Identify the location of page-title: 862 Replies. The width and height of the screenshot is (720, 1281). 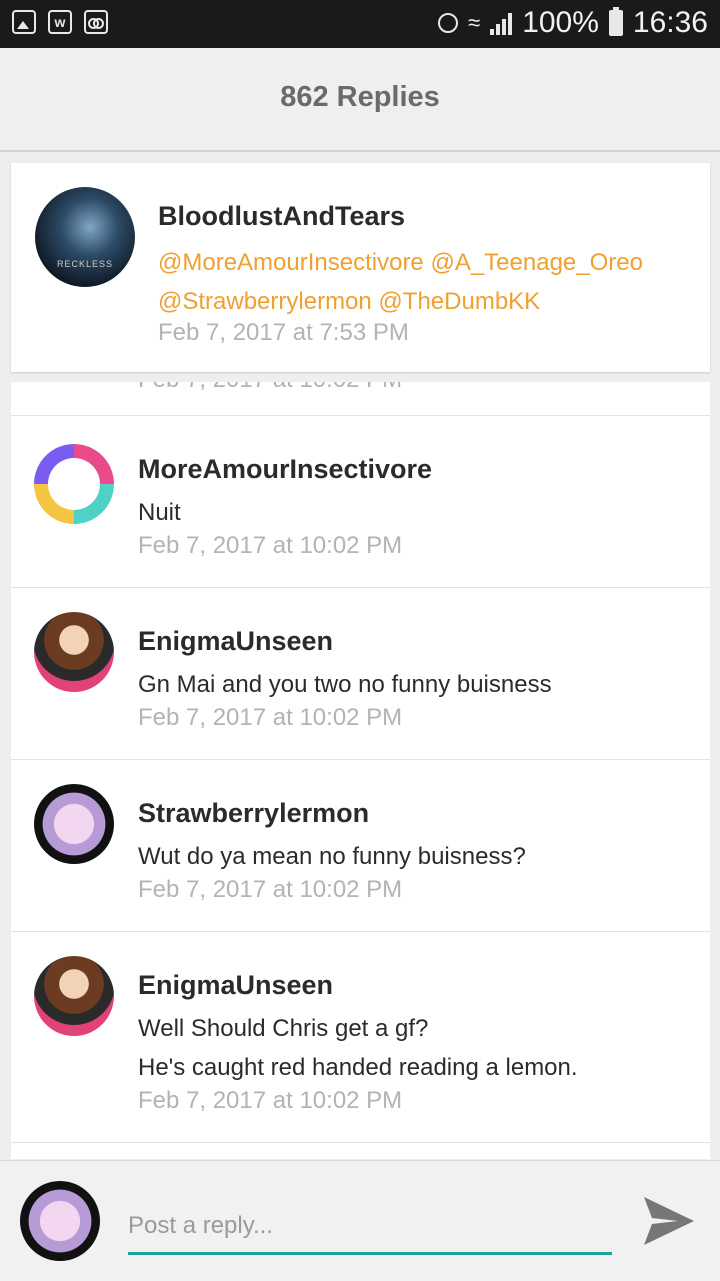
(360, 97).